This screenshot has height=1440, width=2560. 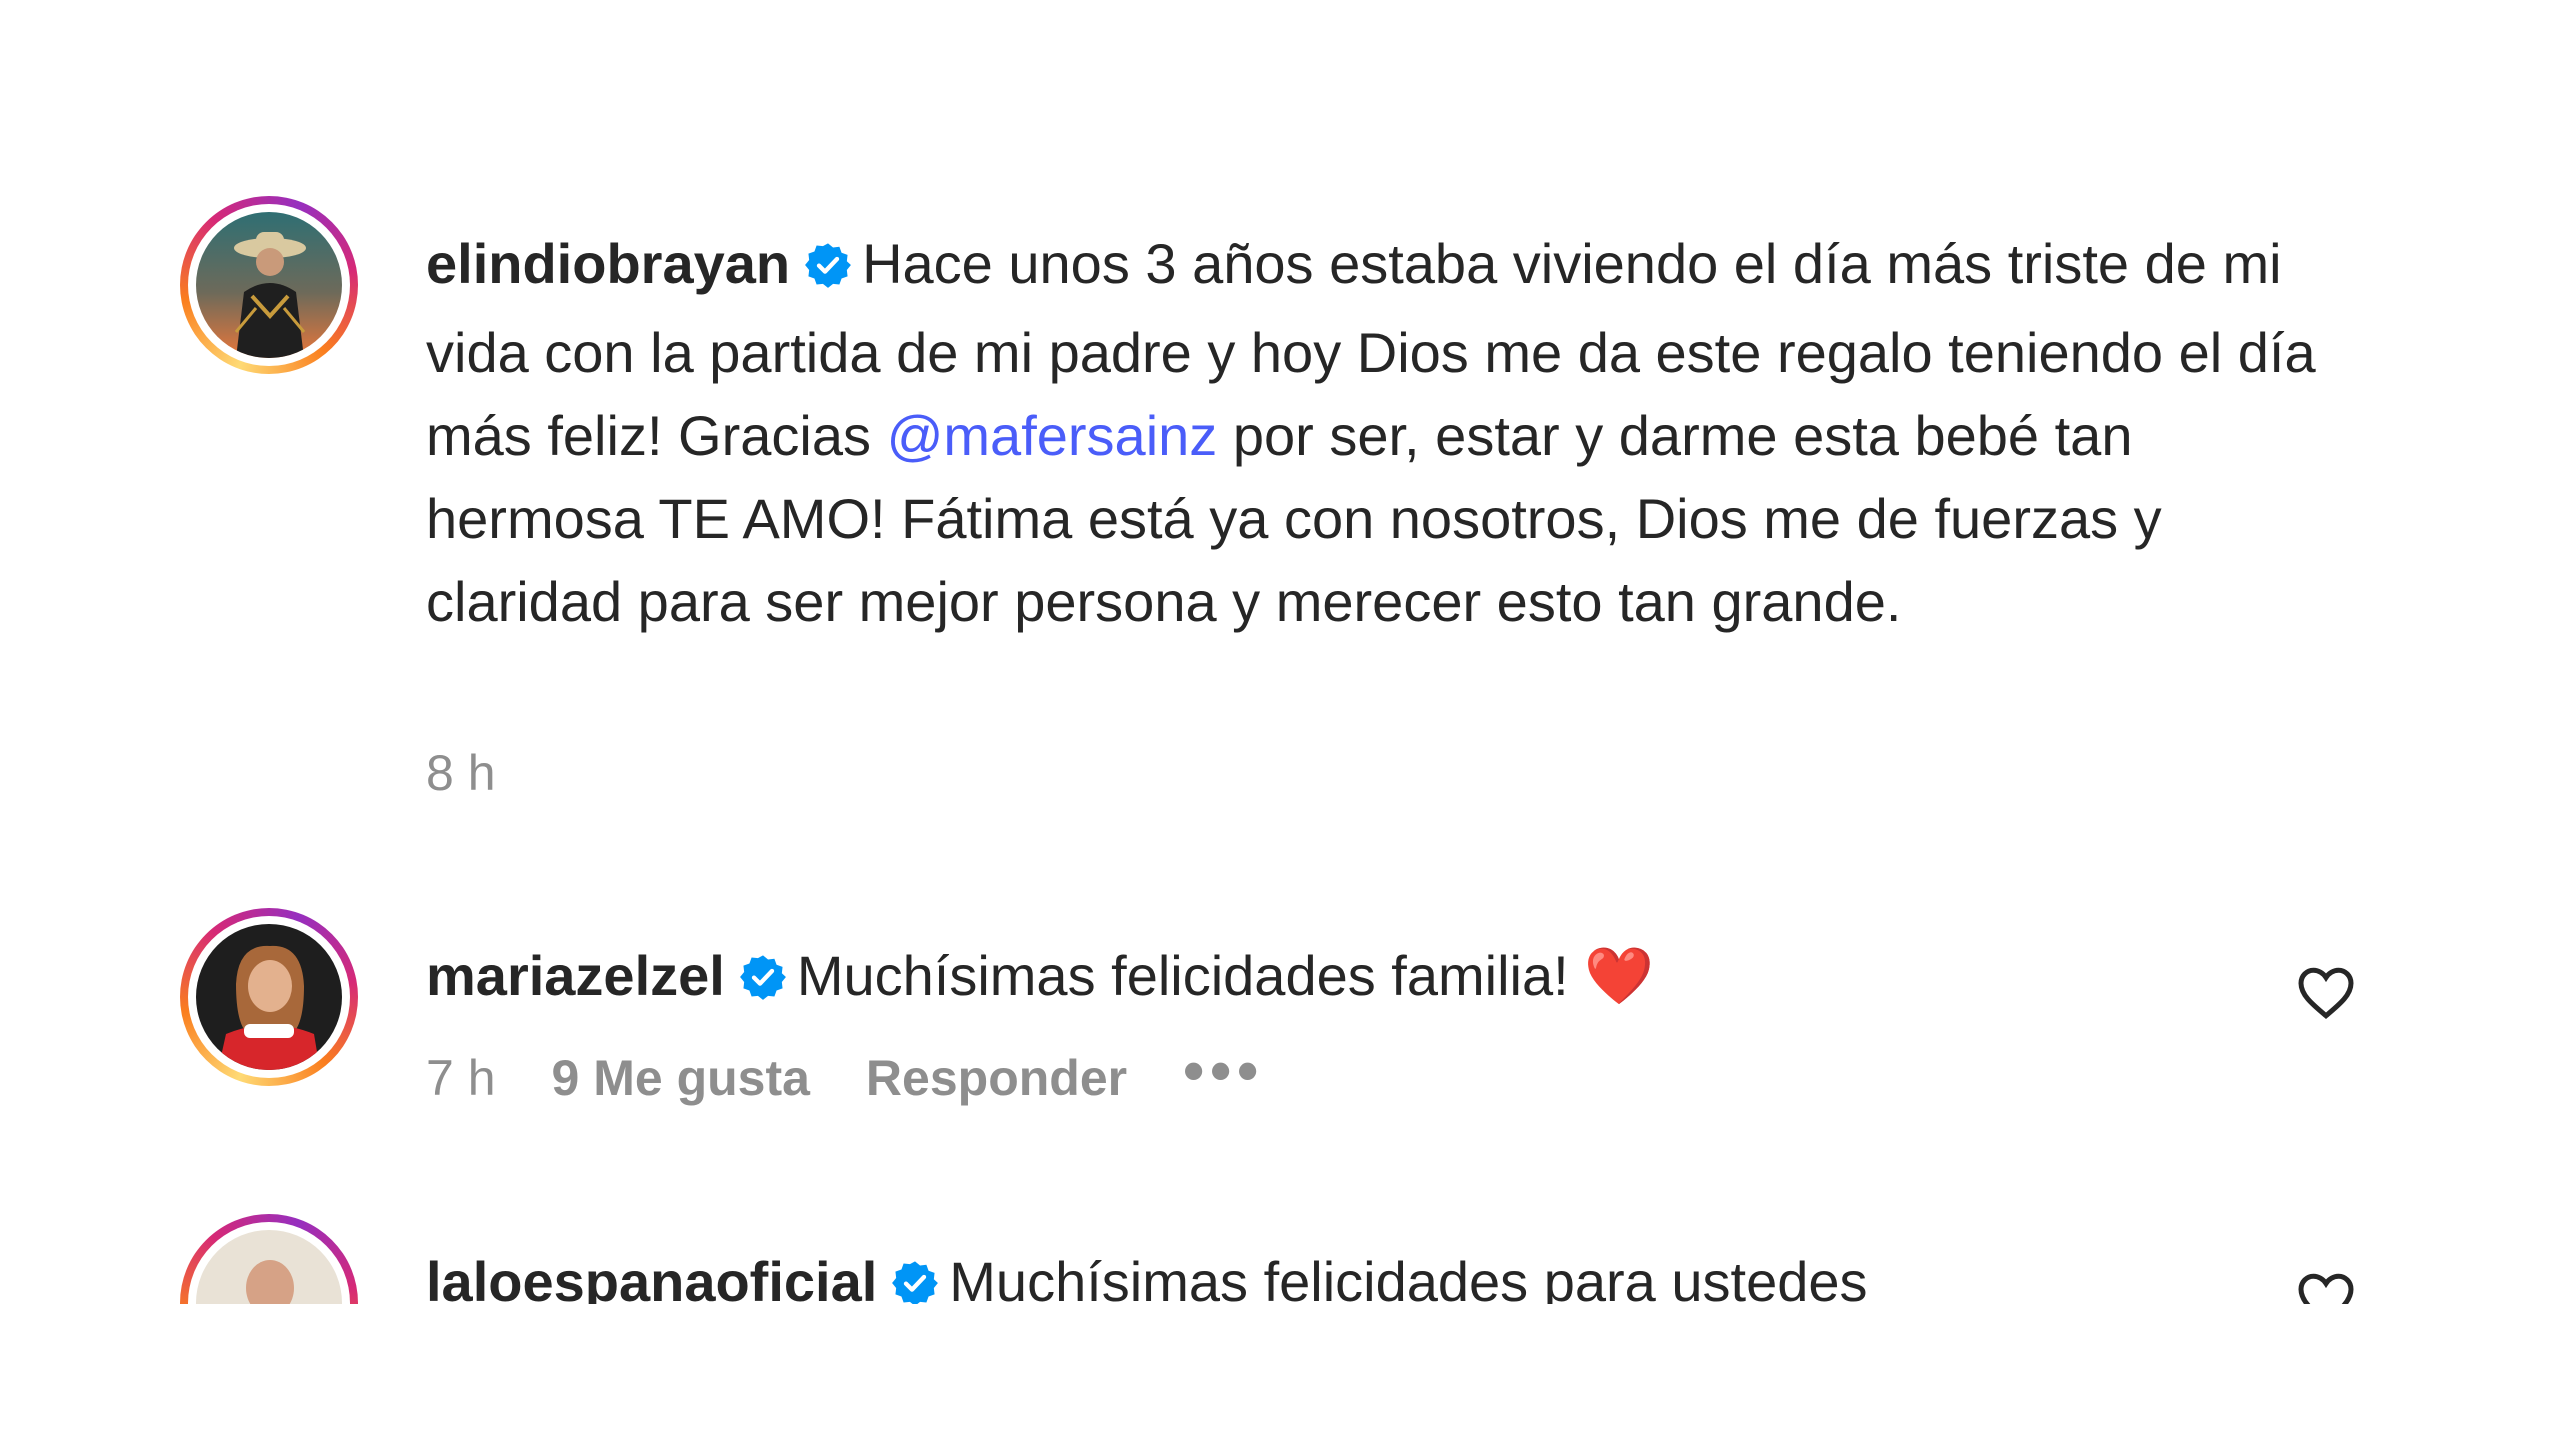 What do you see at coordinates (996, 1078) in the screenshot?
I see `reply-button: Responder` at bounding box center [996, 1078].